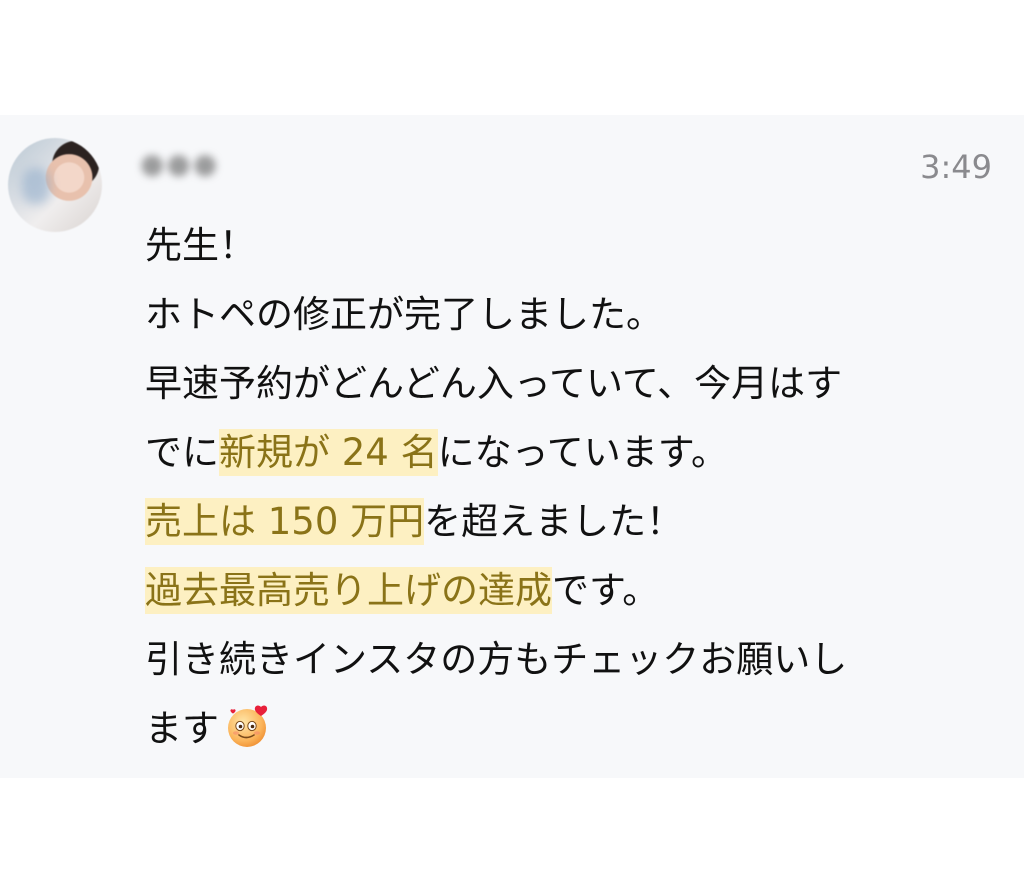 The image size is (1024, 893). Describe the element at coordinates (956, 167) in the screenshot. I see `message-timestamp: 3:49` at that location.